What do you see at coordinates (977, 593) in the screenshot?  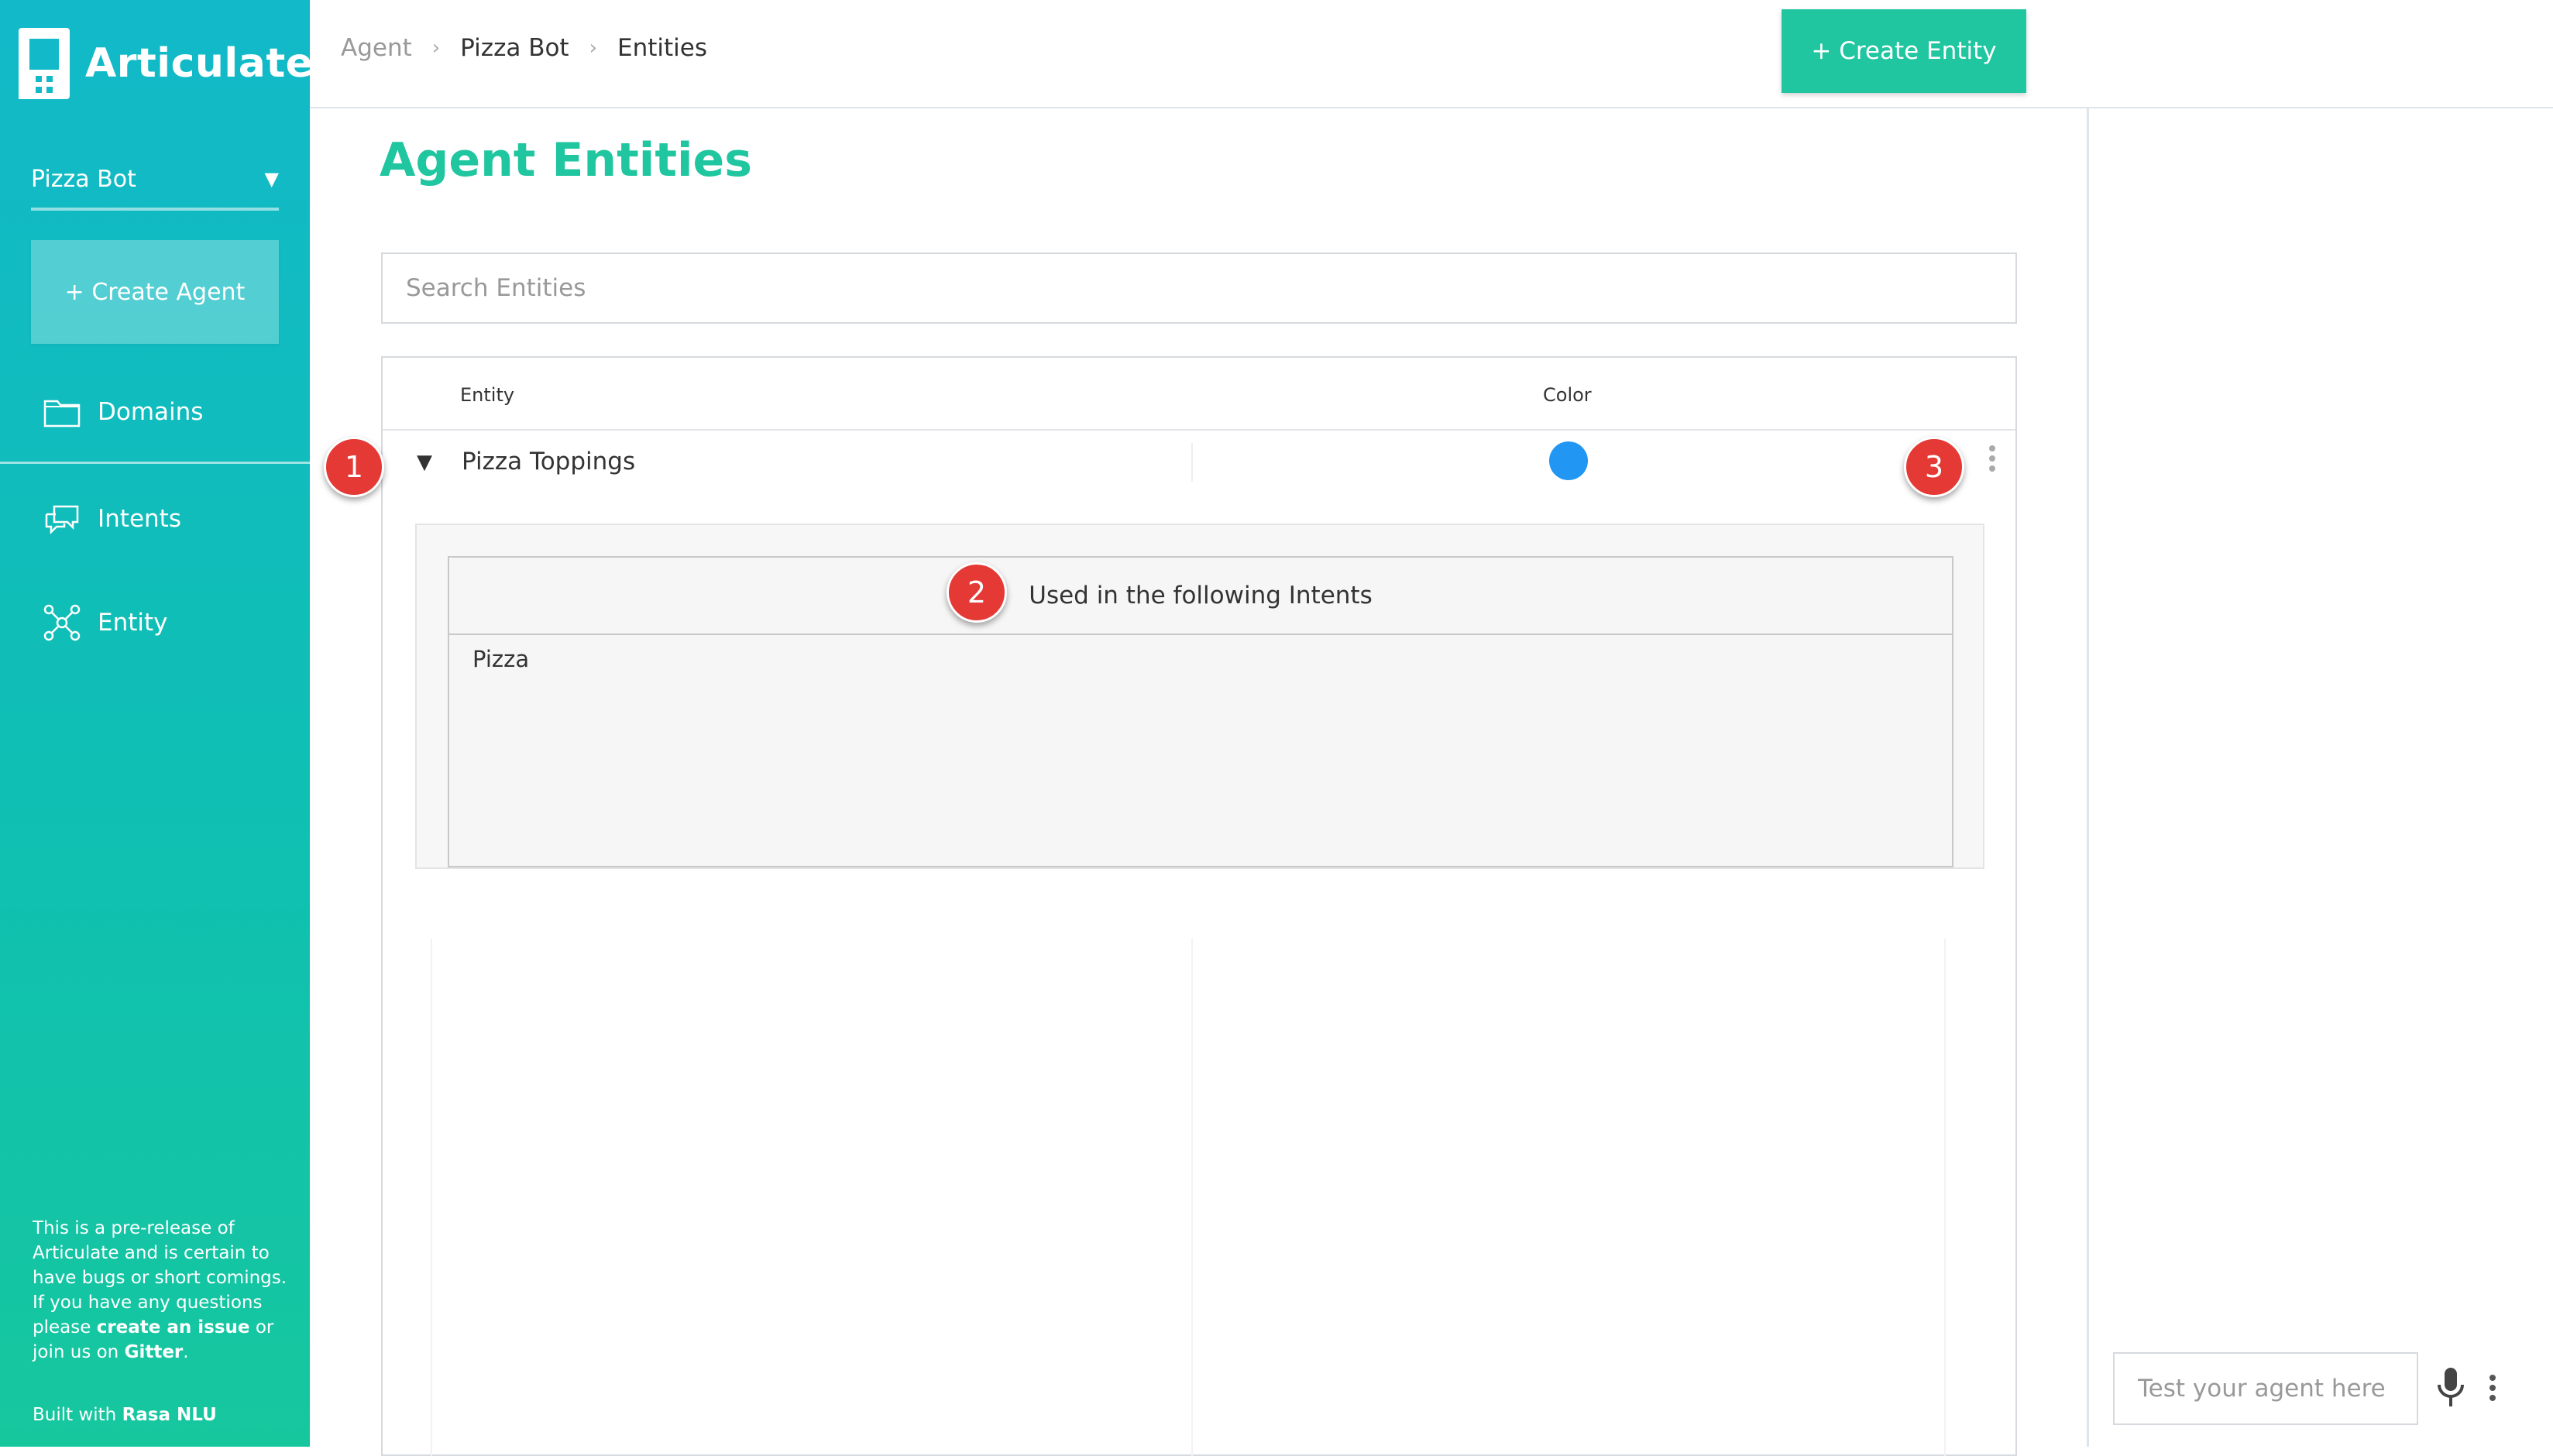 I see `annotation-badge-2: 2` at bounding box center [977, 593].